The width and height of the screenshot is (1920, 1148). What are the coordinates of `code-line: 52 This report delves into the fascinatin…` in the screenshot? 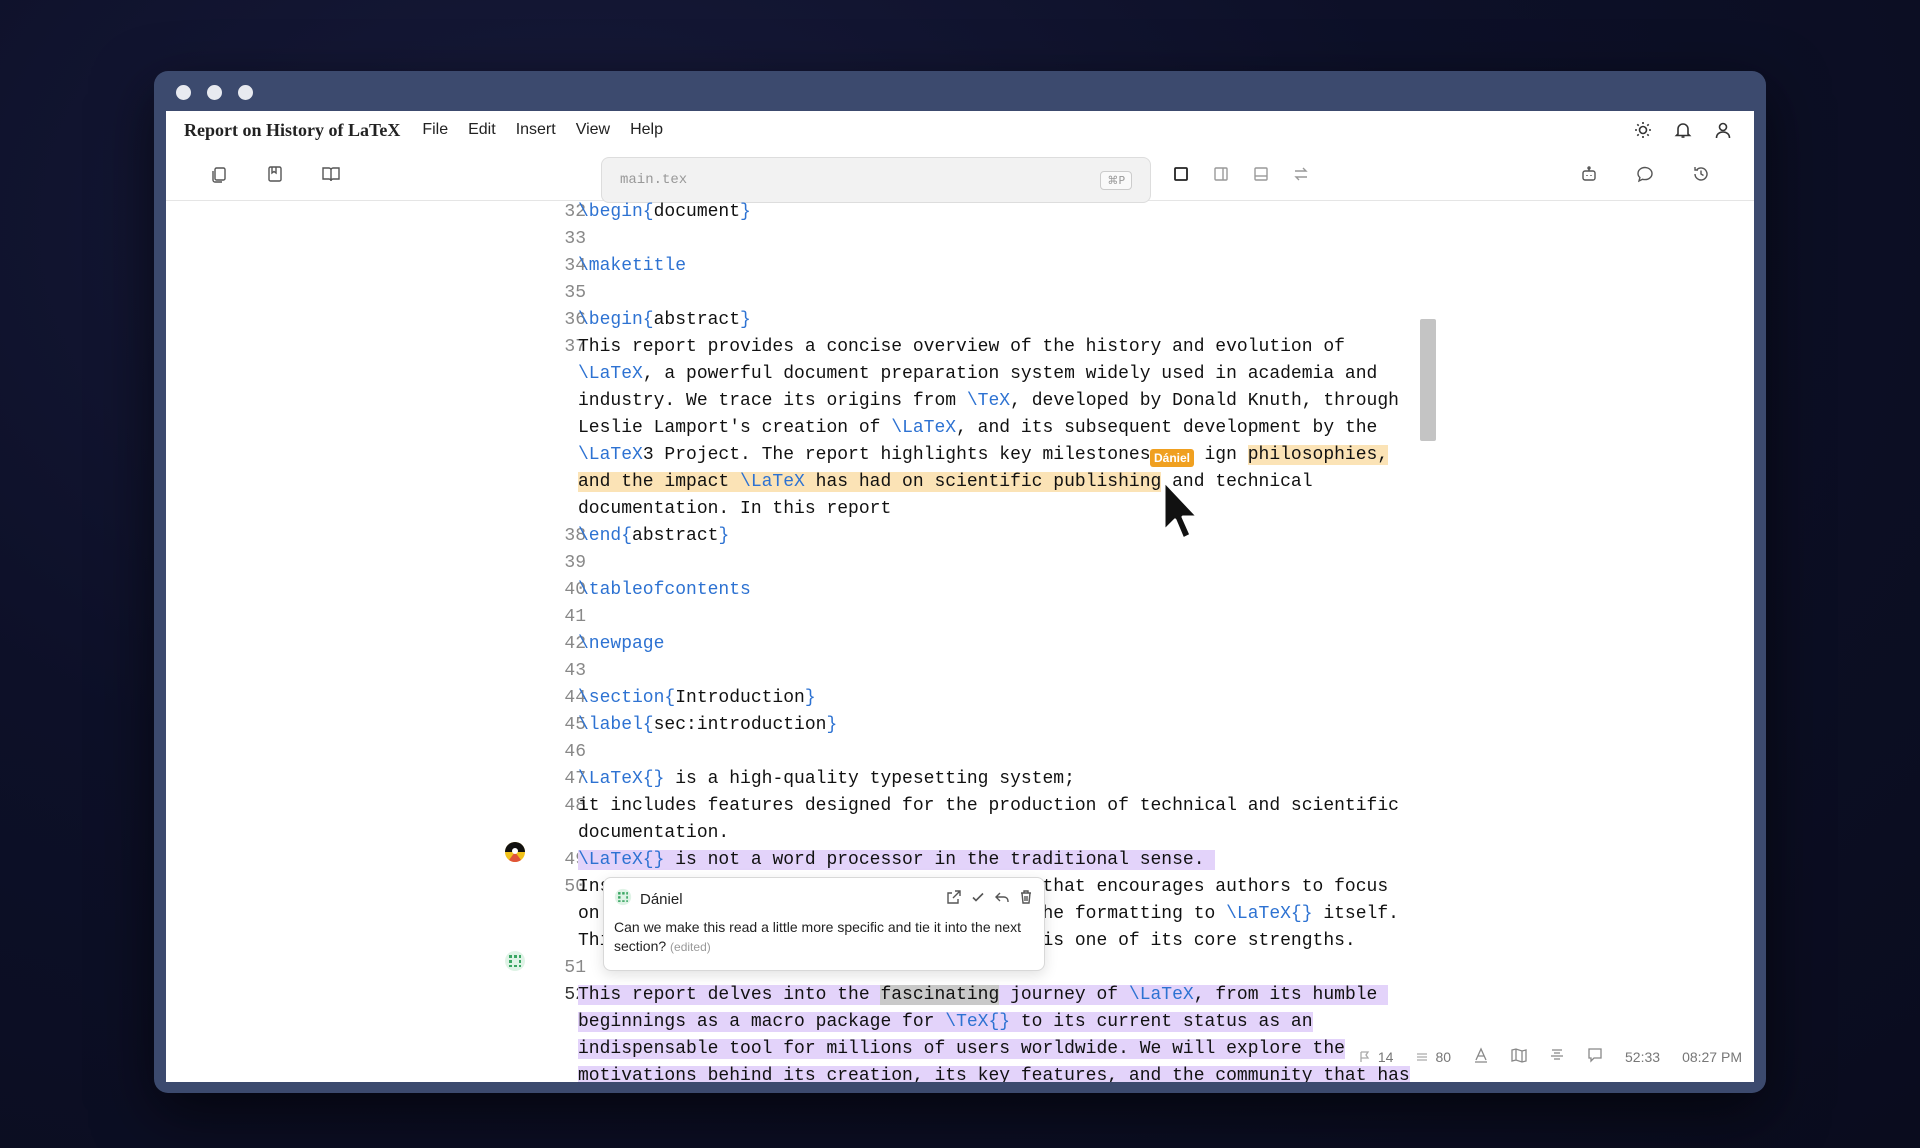 It's located at (960, 995).